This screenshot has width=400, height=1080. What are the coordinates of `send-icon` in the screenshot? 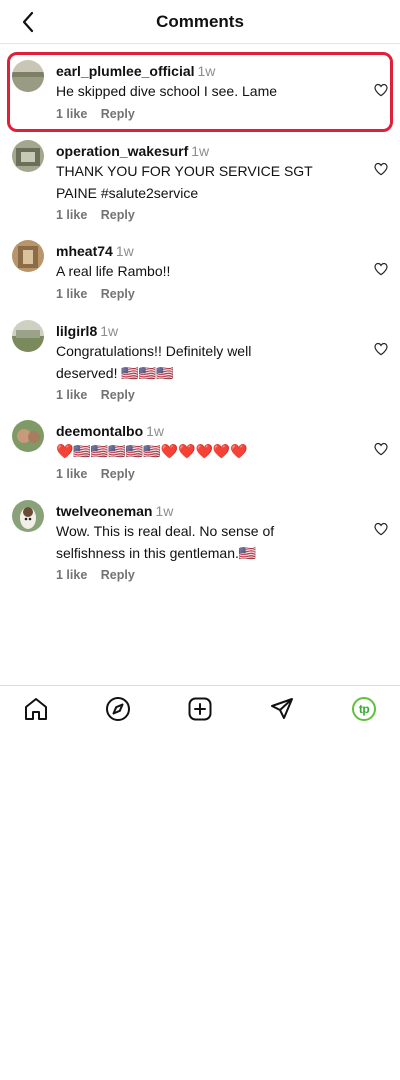 It's located at (282, 708).